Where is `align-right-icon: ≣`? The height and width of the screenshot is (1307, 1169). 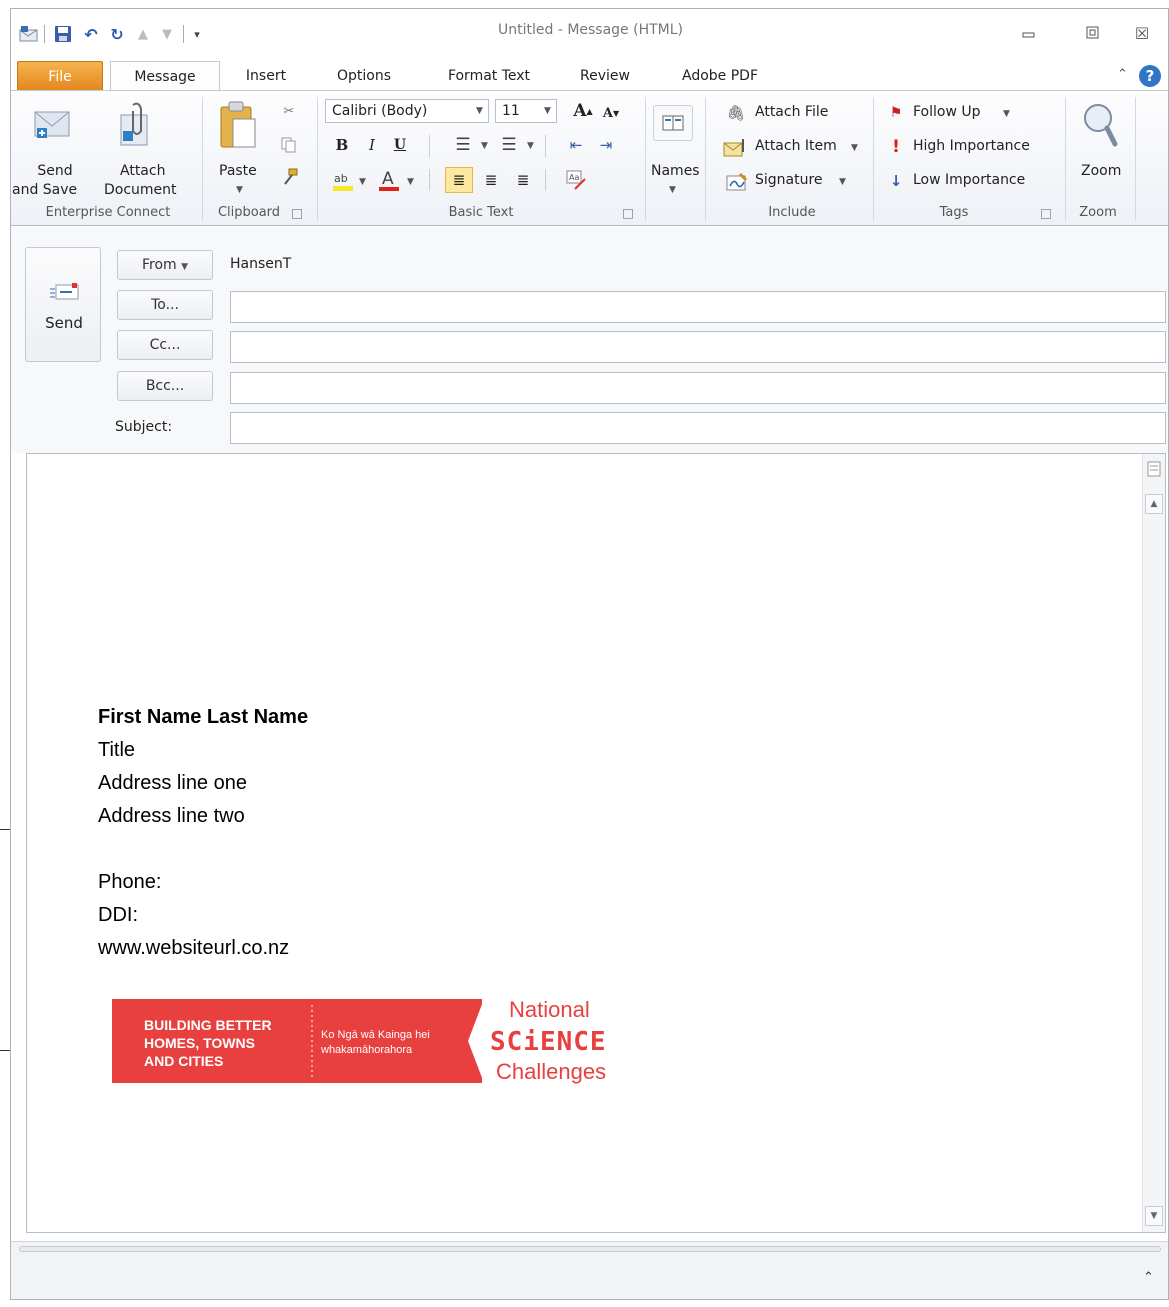 align-right-icon: ≣ is located at coordinates (523, 180).